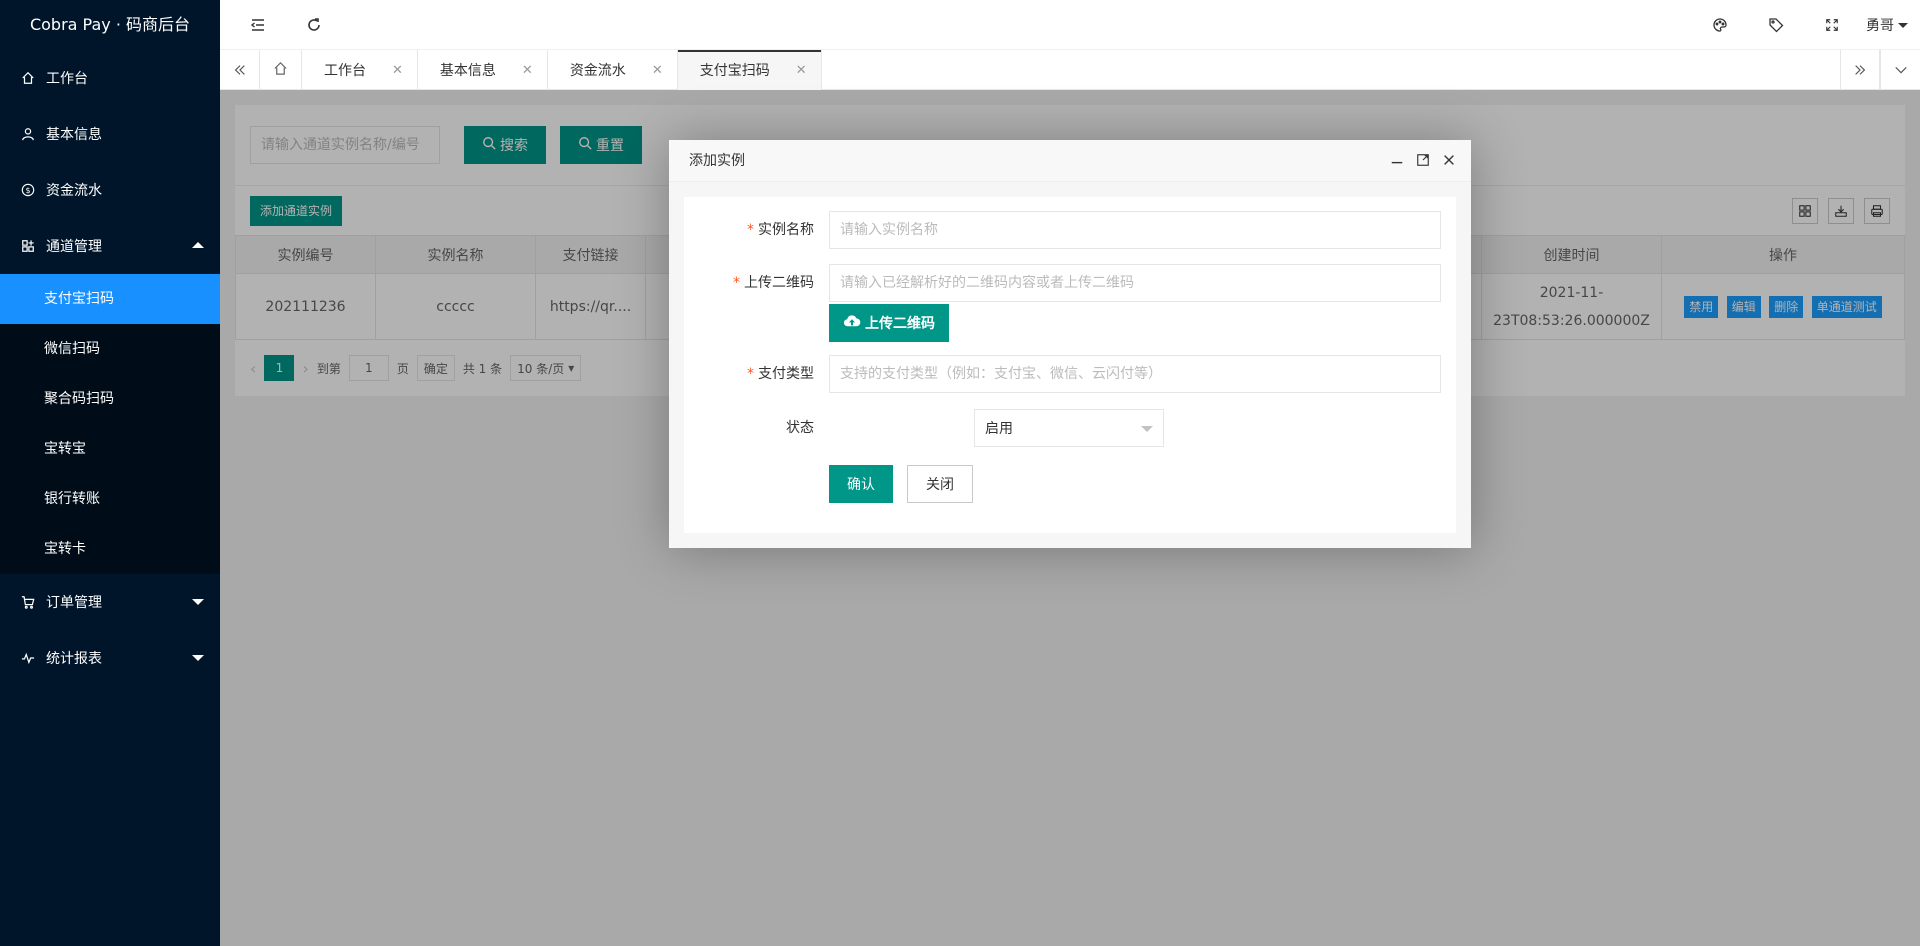  Describe the element at coordinates (800, 428) in the screenshot. I see `status-label: 状态` at that location.